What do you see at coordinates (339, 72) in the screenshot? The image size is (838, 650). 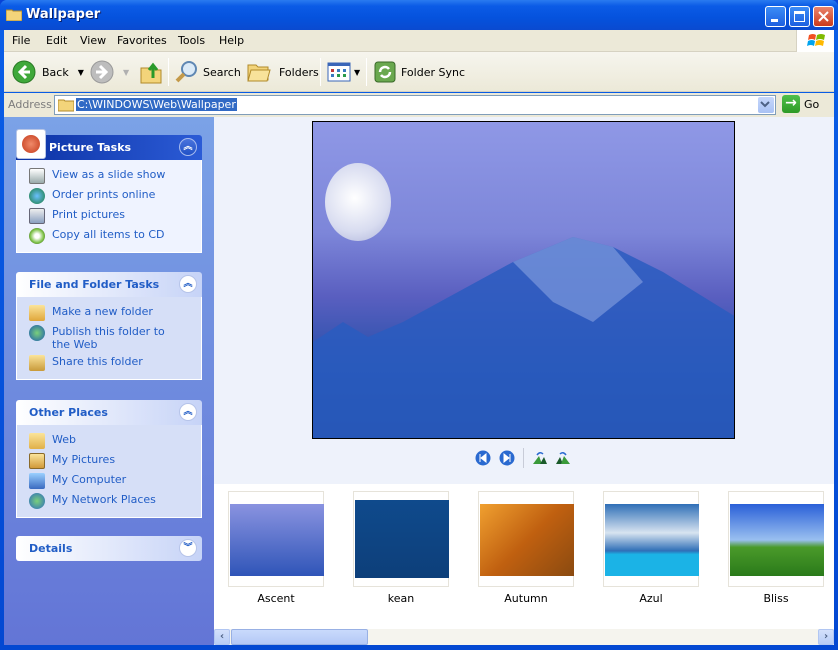 I see `views-icon` at bounding box center [339, 72].